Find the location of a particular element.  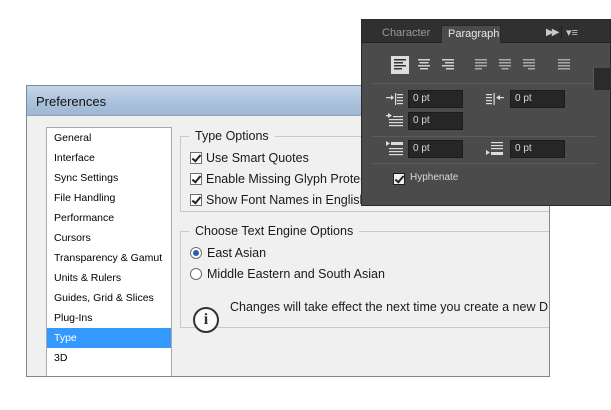

justify-last-left-button is located at coordinates (481, 65).